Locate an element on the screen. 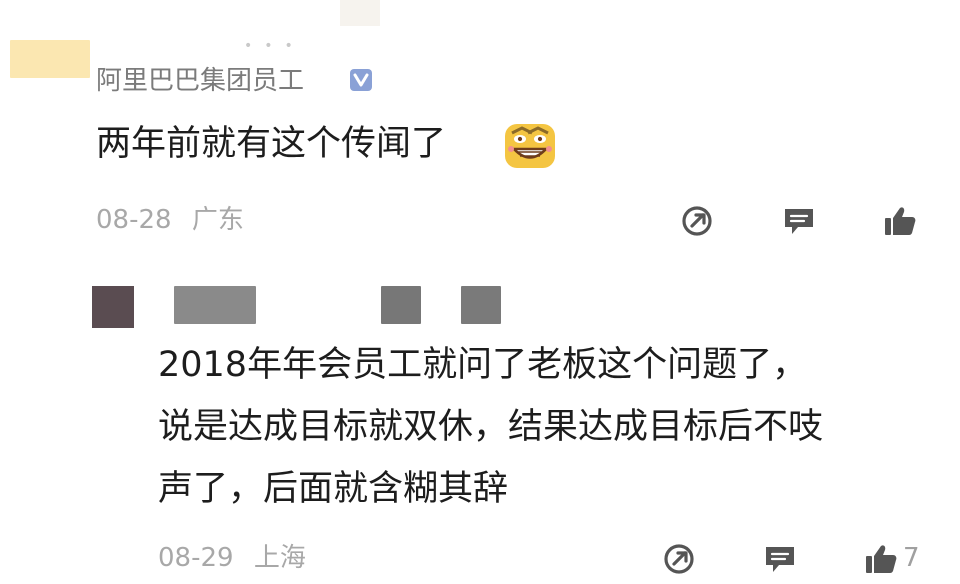 The image size is (960, 584). comment-meta: 08-28 广东 is located at coordinates (170, 220).